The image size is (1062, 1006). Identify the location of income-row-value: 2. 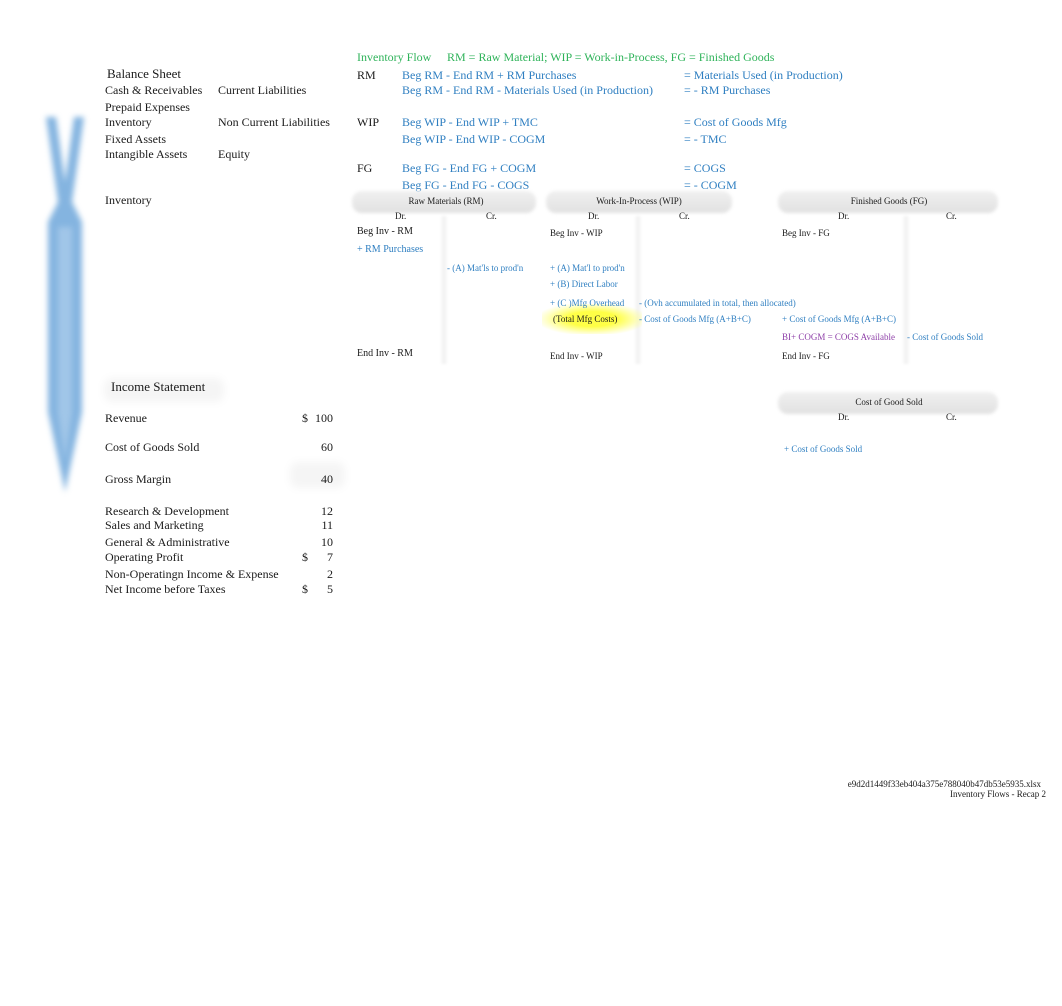
(330, 574).